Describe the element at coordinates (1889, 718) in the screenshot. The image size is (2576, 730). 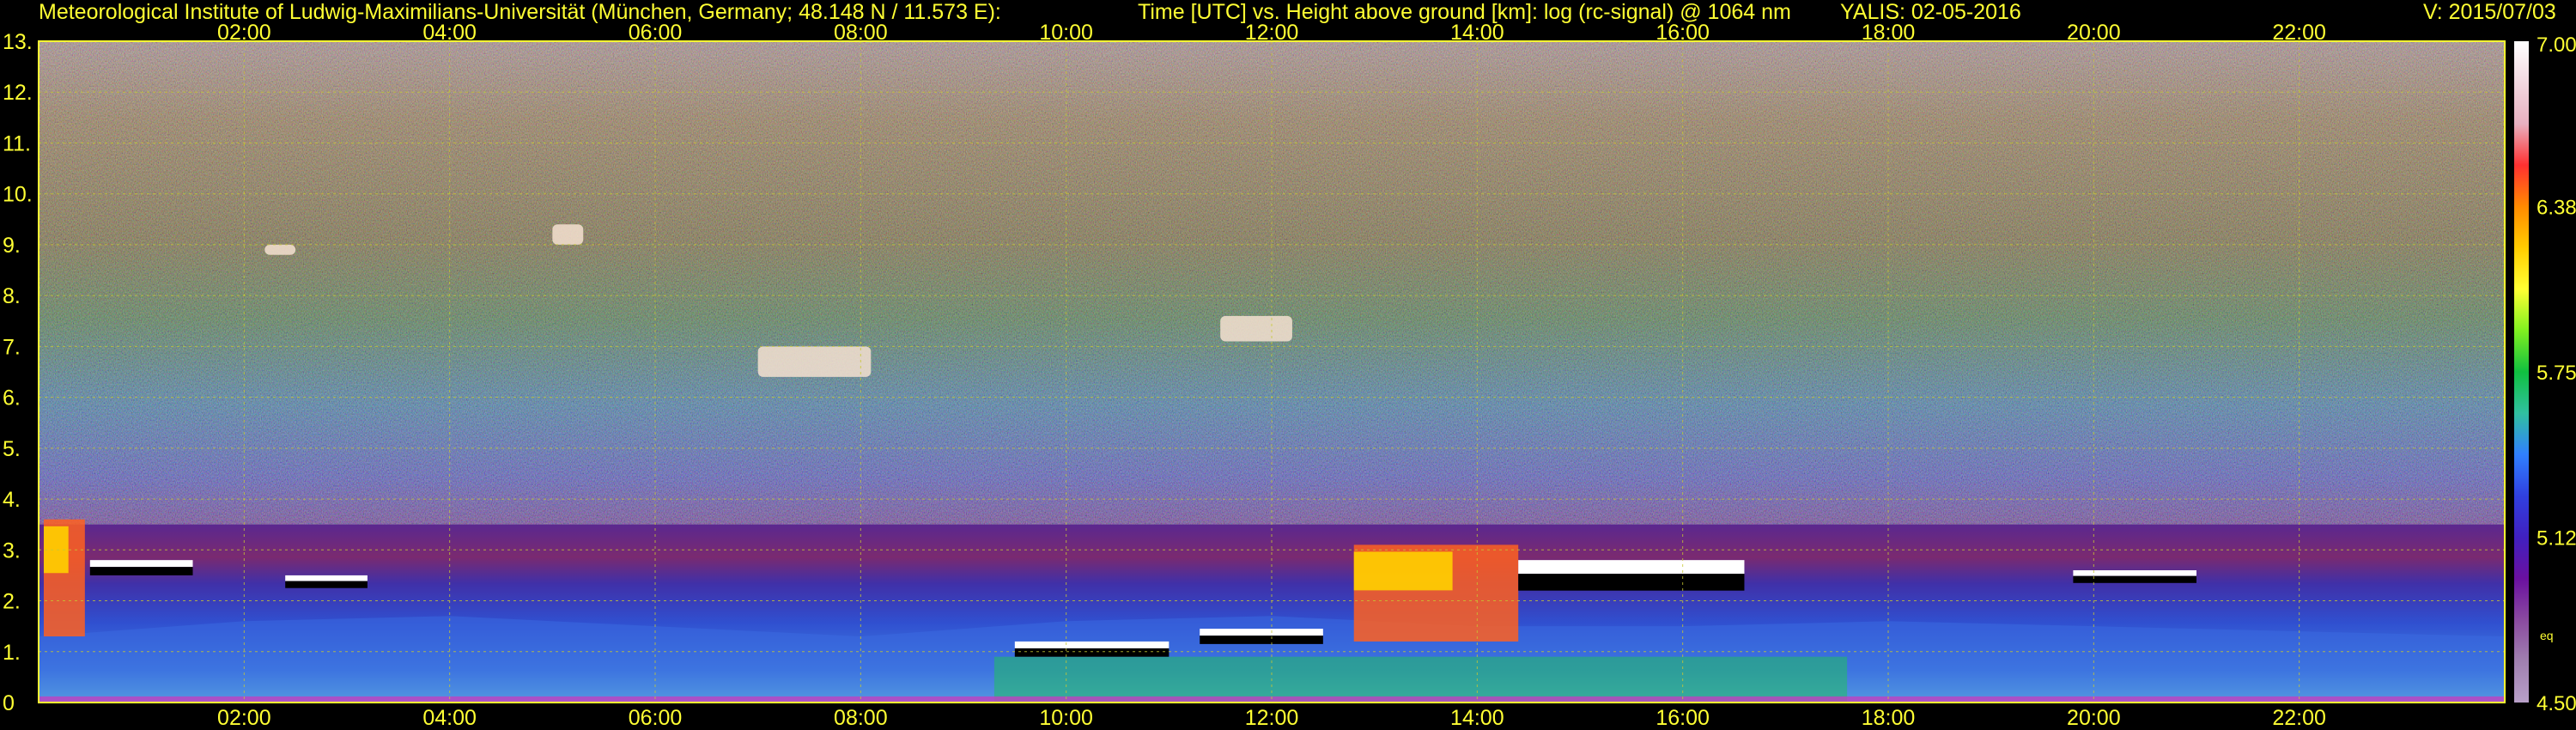
I see `x-tick-label-bottom: 18:00` at that location.